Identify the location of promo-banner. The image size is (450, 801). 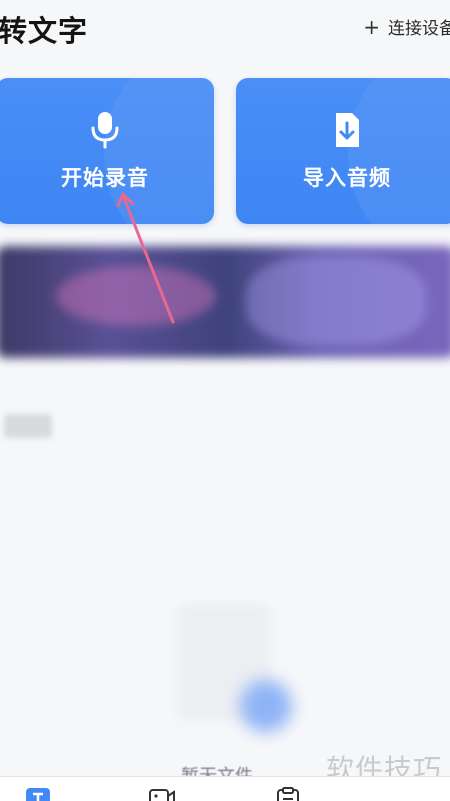
(225, 302).